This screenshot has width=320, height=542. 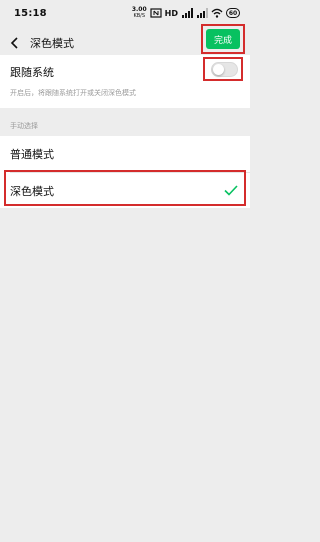 What do you see at coordinates (32, 72) in the screenshot?
I see `follow-system-label: 跟随系统` at bounding box center [32, 72].